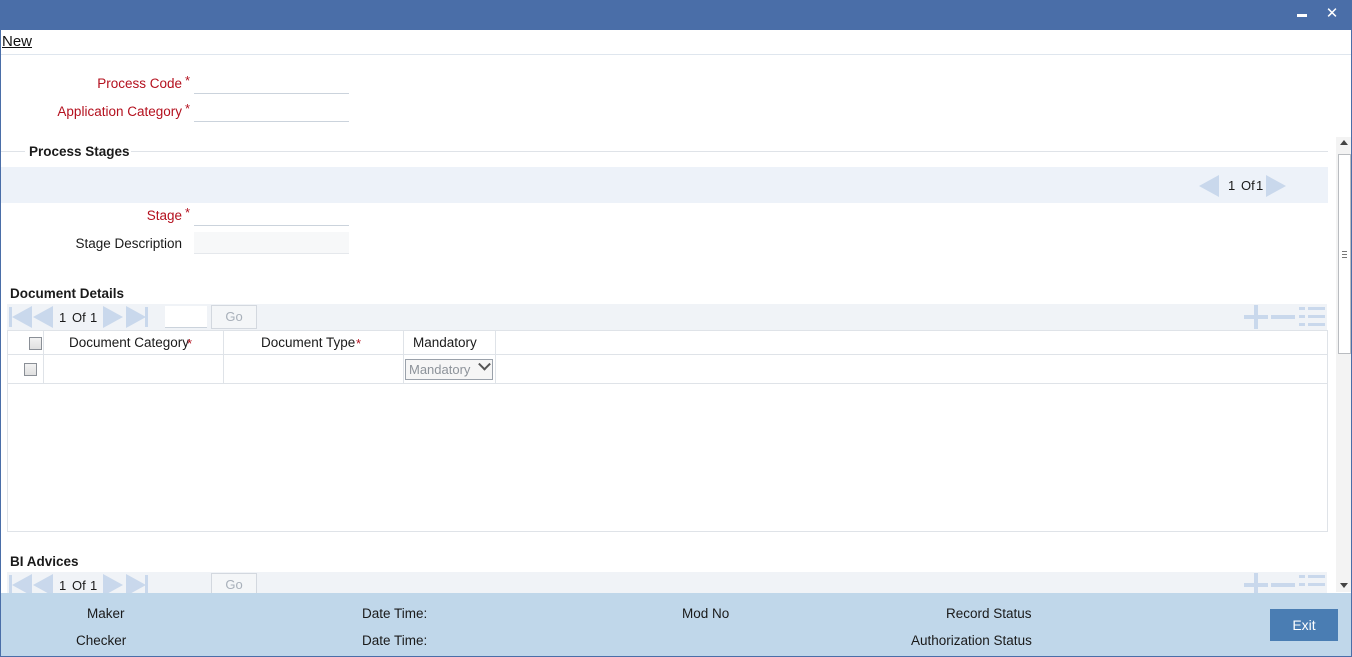  I want to click on scroll-up-icon, so click(1344, 142).